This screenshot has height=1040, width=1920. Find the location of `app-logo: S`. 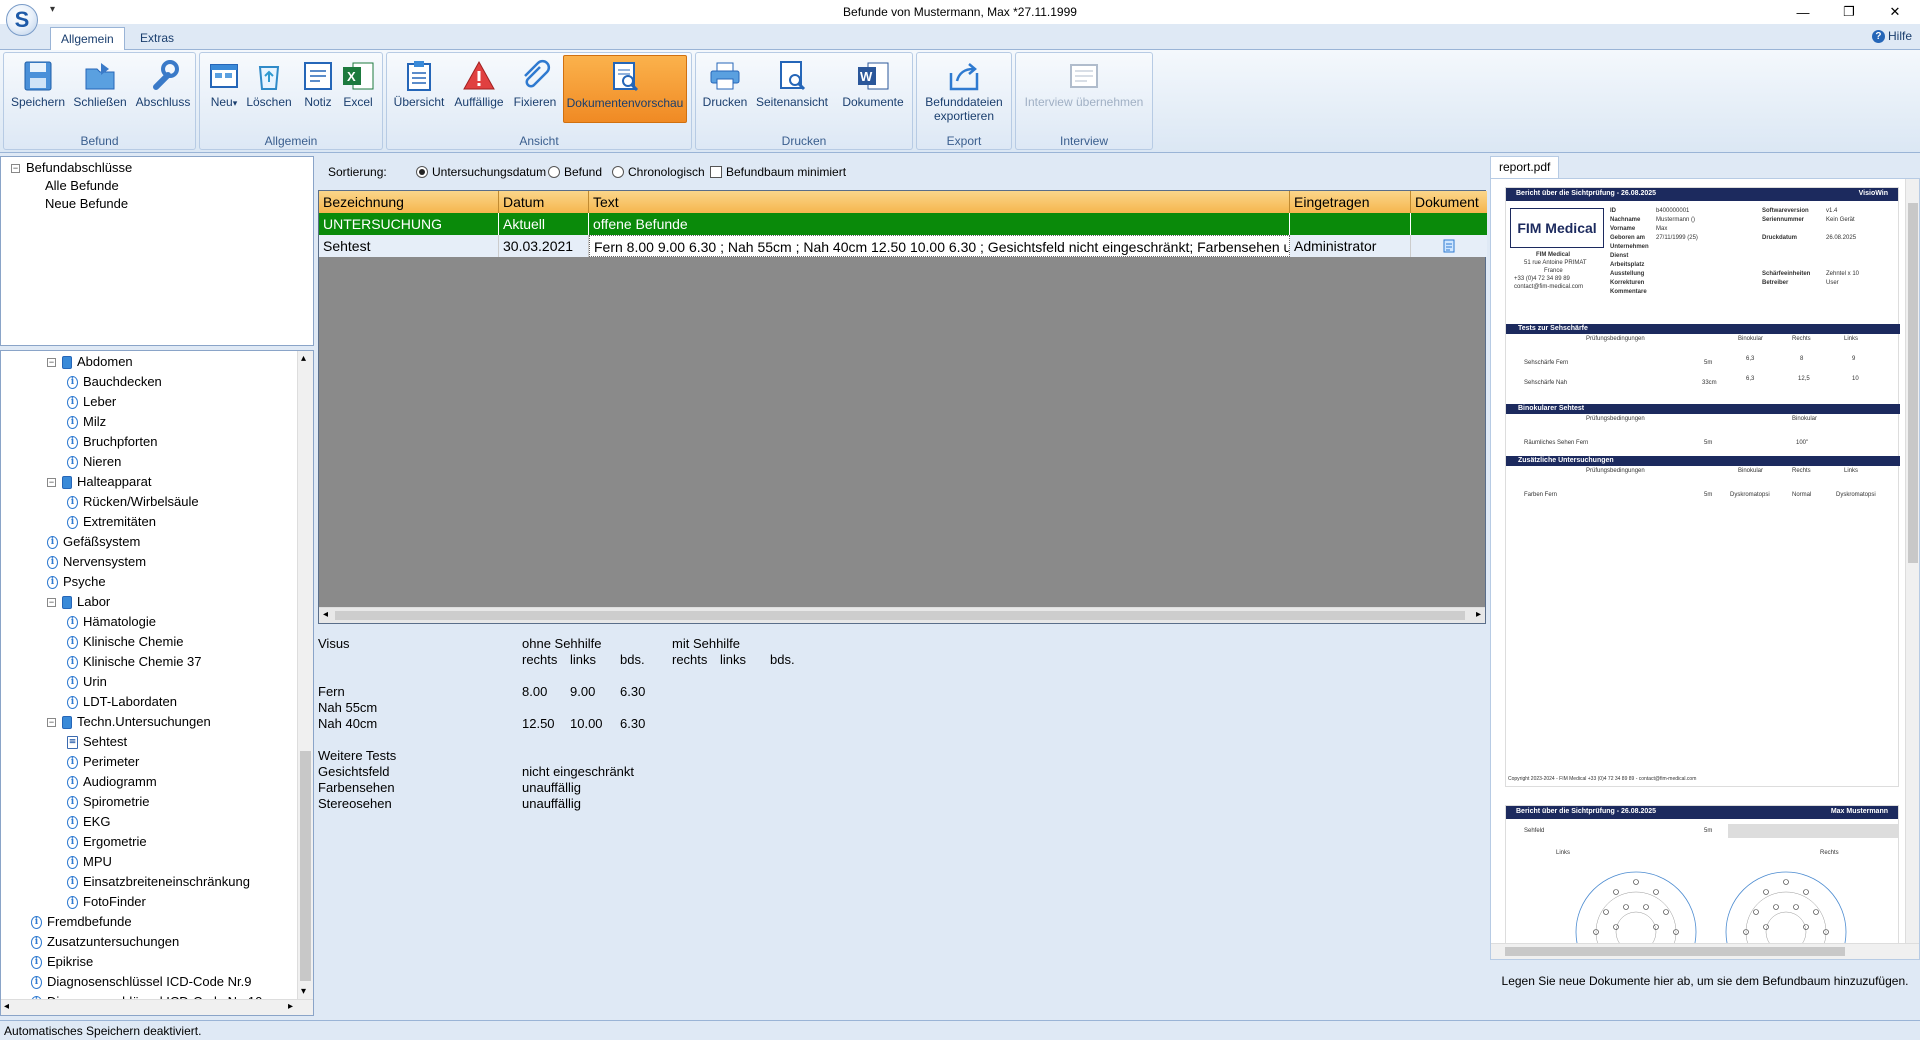

app-logo: S is located at coordinates (22, 20).